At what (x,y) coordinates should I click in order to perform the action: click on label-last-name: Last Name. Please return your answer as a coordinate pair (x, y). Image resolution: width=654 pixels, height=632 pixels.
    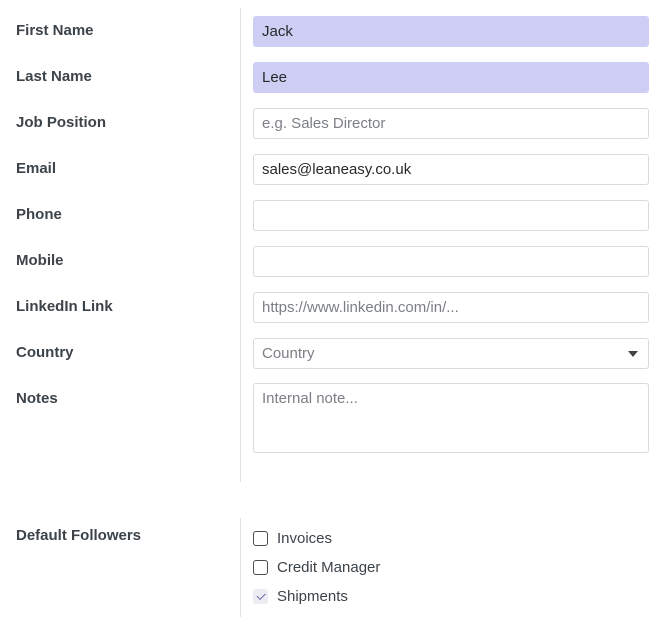
    Looking at the image, I should click on (54, 76).